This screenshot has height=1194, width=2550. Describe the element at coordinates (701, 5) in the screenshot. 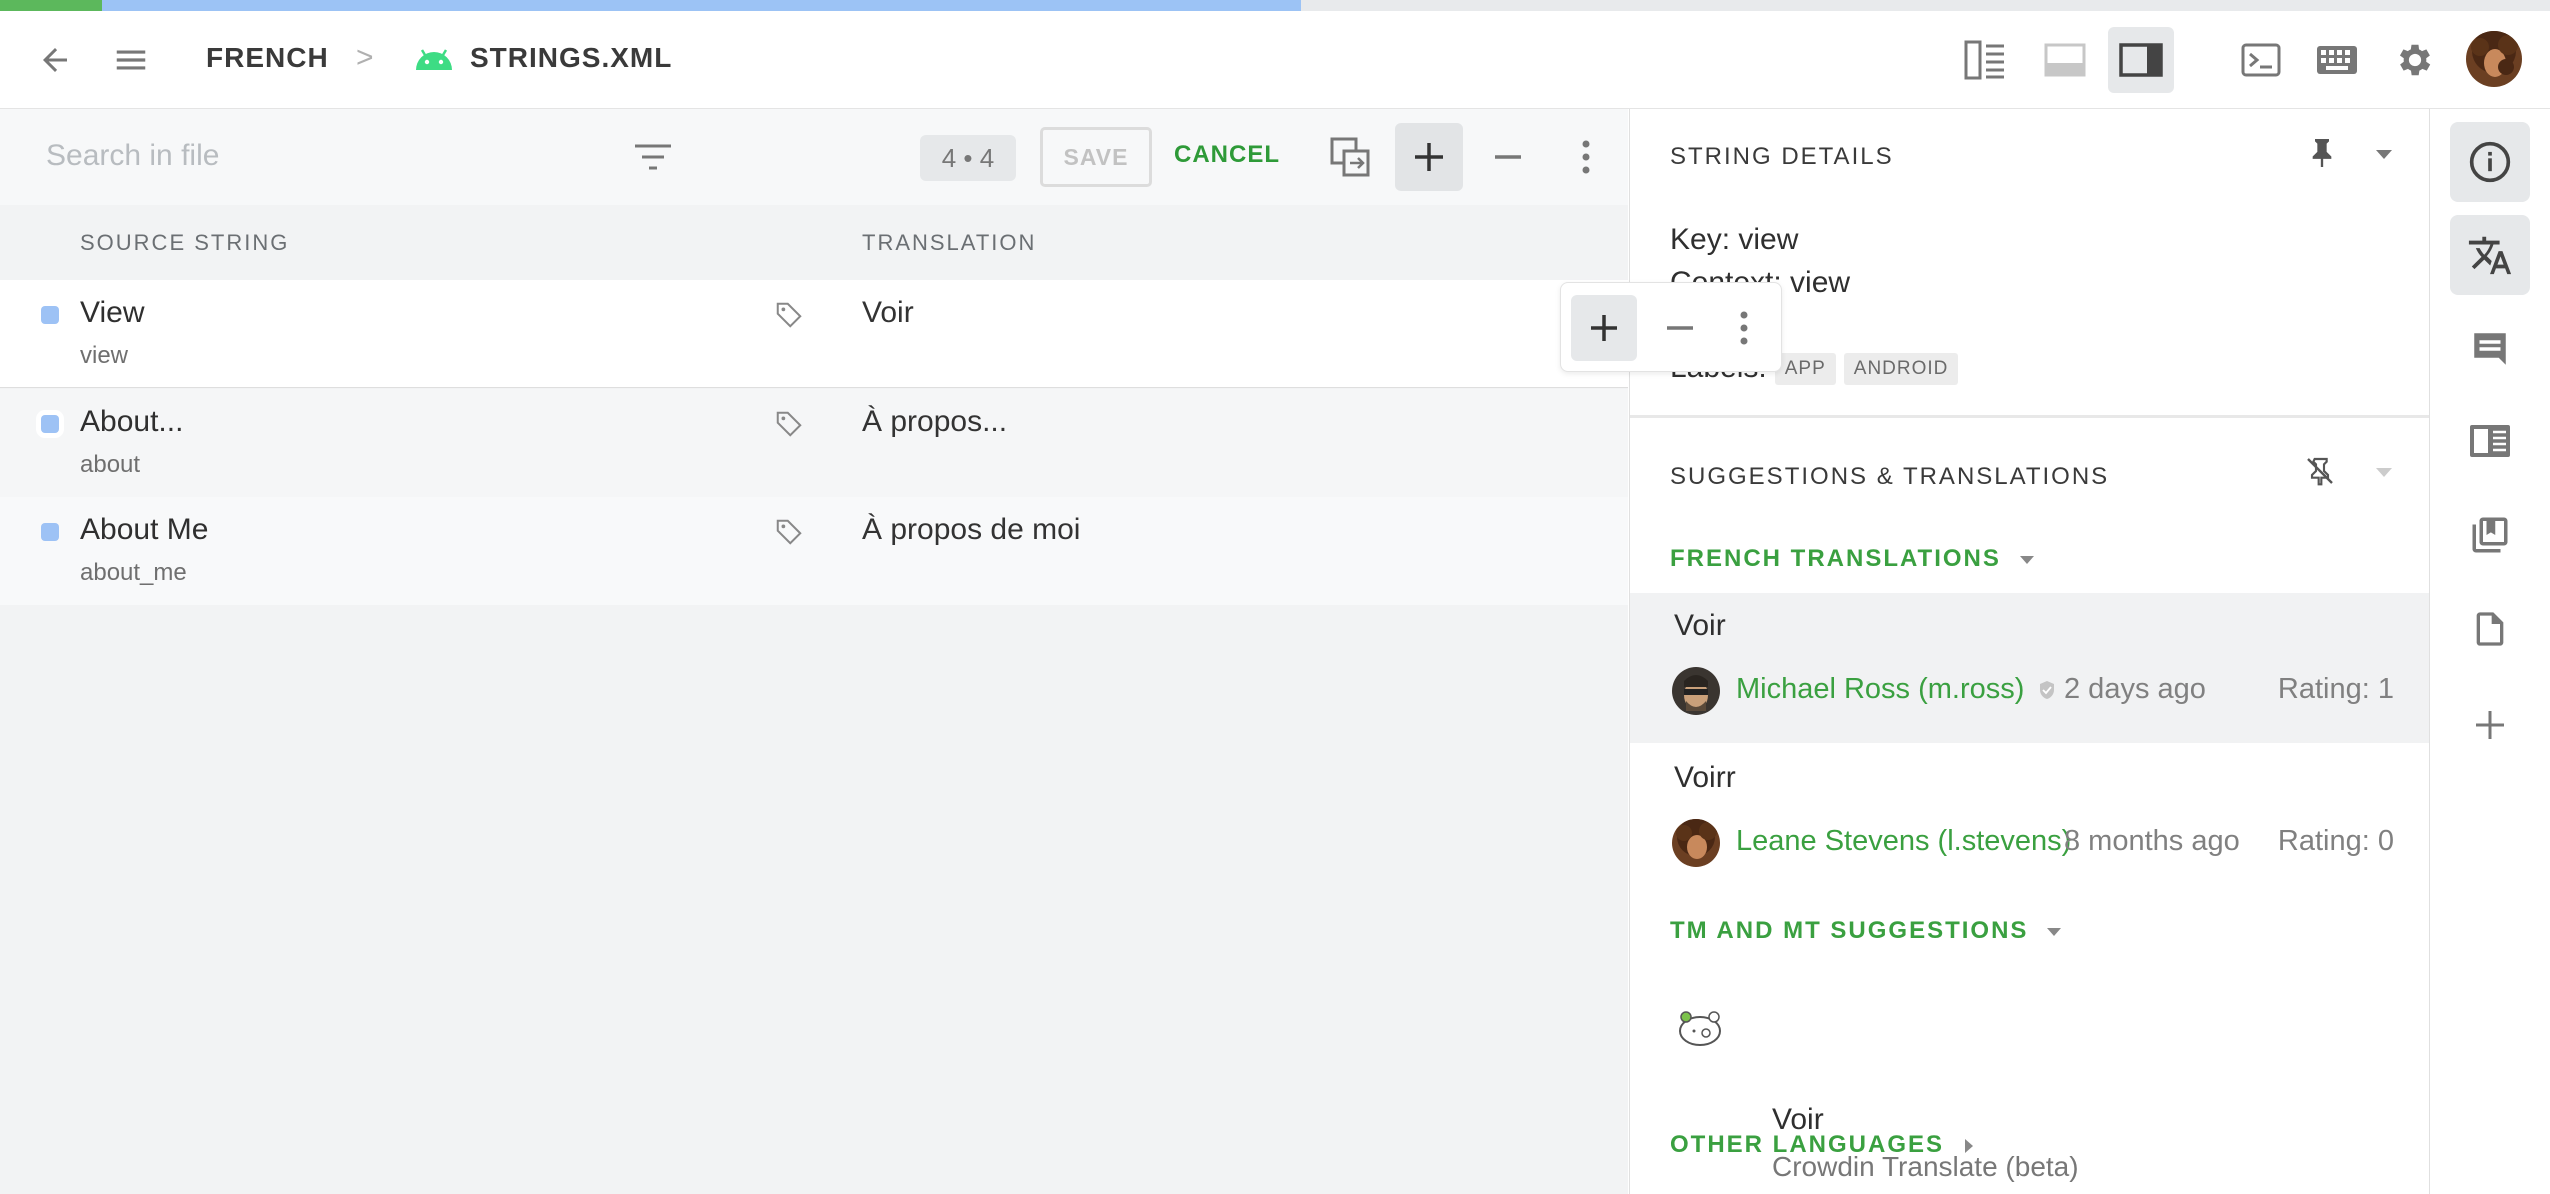

I see `progress-translated` at that location.